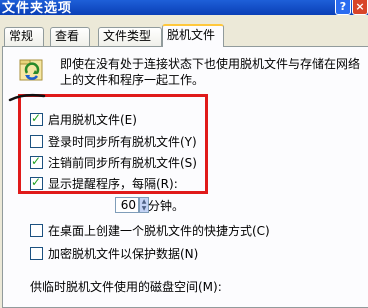 The width and height of the screenshot is (368, 308). What do you see at coordinates (32, 71) in the screenshot?
I see `offline-files-icon` at bounding box center [32, 71].